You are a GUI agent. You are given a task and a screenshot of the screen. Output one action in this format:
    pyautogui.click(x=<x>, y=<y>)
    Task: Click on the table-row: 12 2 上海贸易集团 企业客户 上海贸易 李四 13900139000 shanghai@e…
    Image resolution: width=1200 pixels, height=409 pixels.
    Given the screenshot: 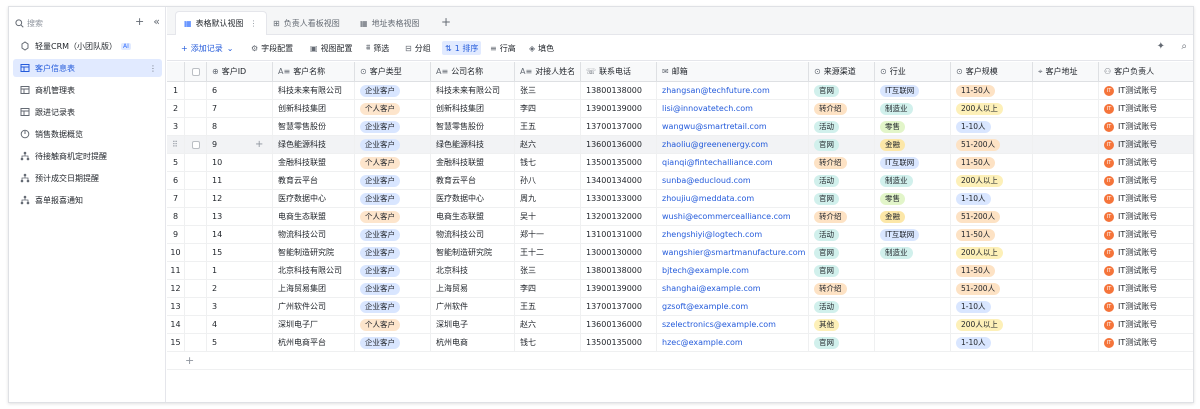 What is the action you would take?
    pyautogui.click(x=680, y=289)
    